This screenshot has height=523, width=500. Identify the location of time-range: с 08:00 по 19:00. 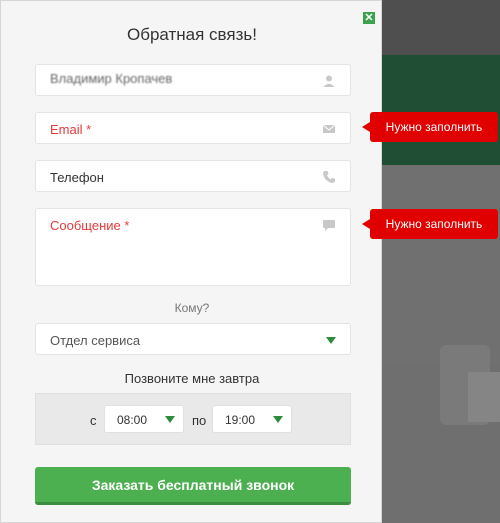
(193, 419).